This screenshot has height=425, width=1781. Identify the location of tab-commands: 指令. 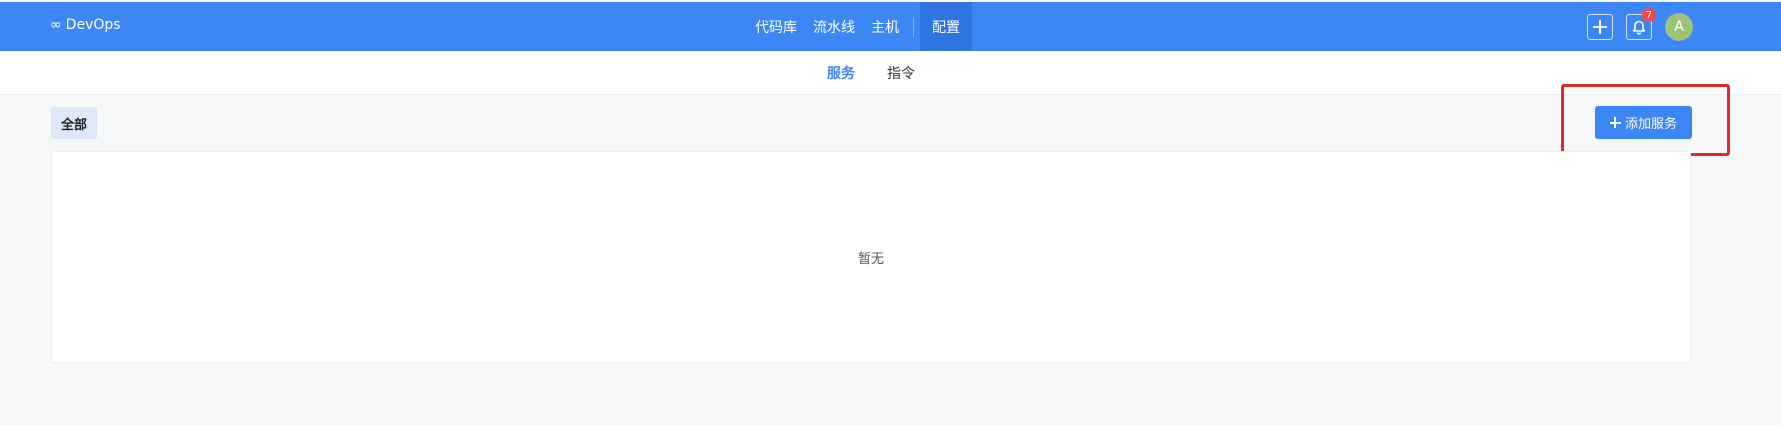
(901, 73).